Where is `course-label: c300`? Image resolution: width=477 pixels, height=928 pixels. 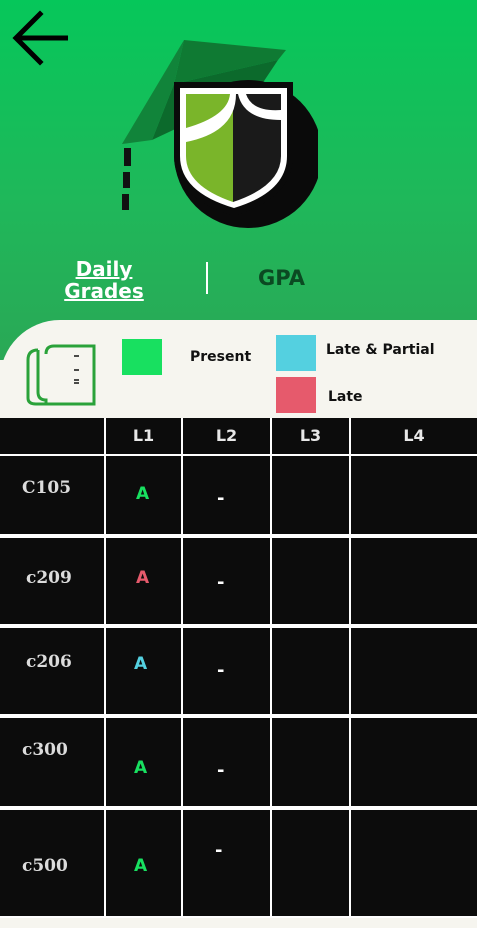 course-label: c300 is located at coordinates (45, 750).